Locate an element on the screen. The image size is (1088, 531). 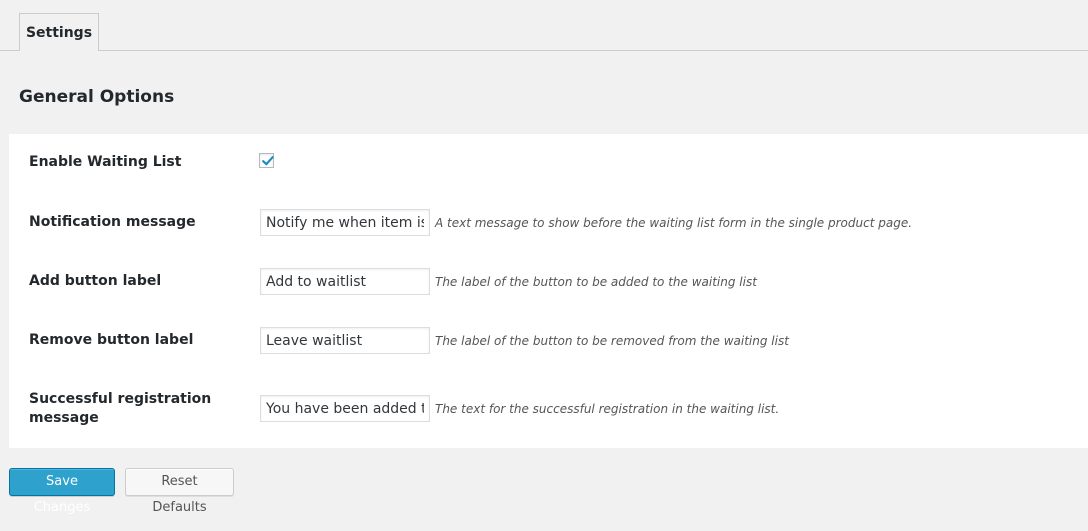
add-button-label-input is located at coordinates (345, 281).